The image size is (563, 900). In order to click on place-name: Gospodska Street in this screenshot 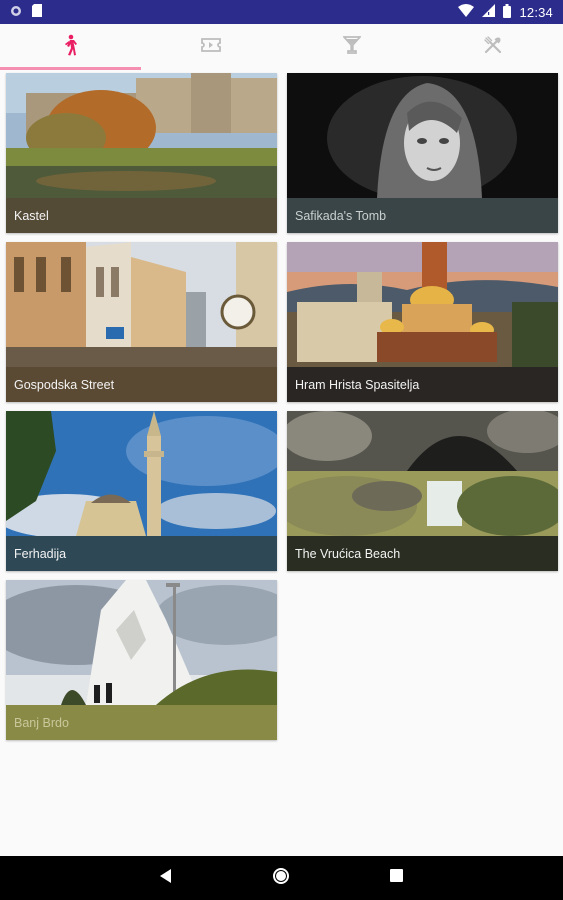, I will do `click(141, 384)`.